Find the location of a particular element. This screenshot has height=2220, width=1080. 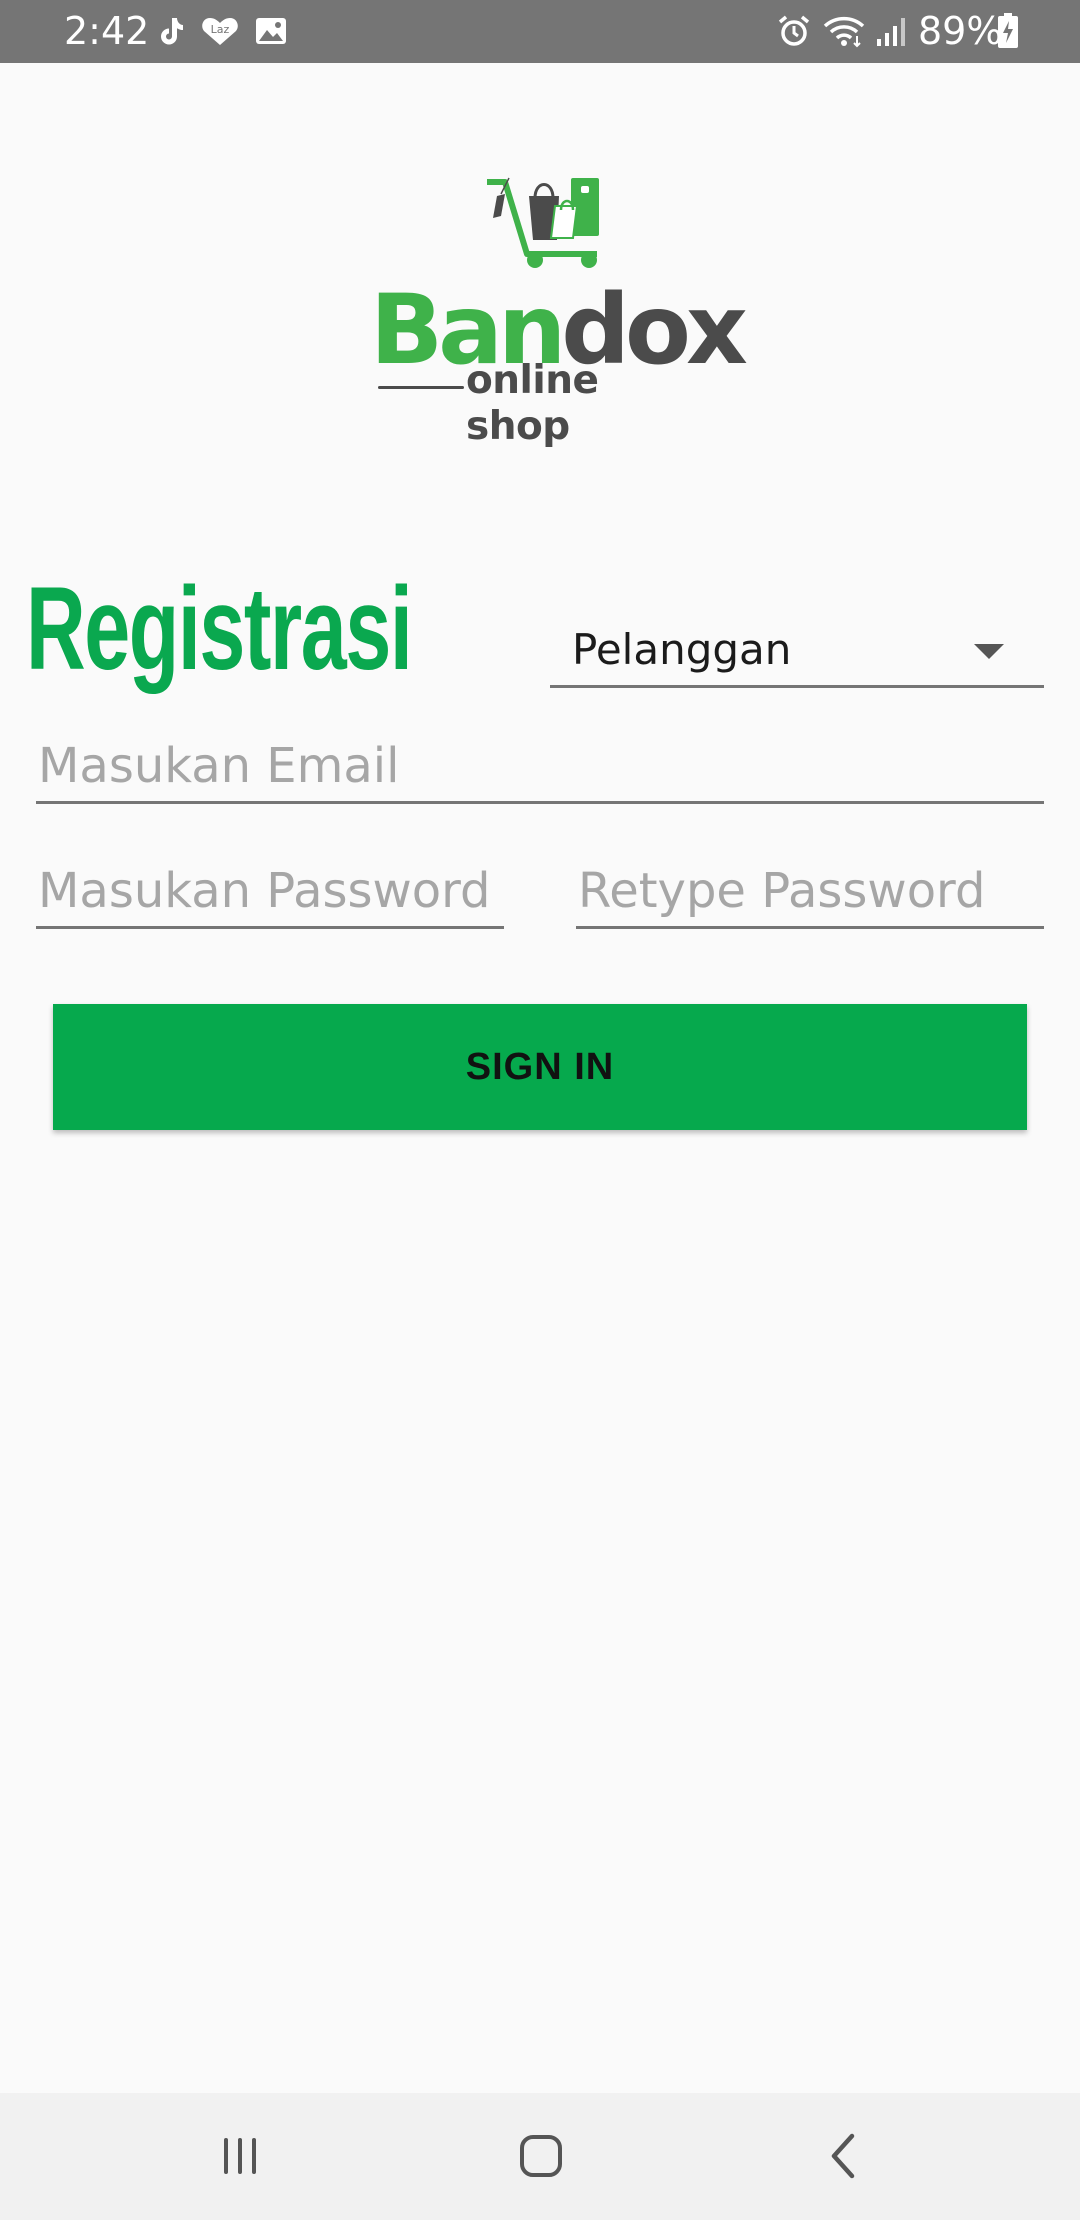

navigation-bar is located at coordinates (540, 2156).